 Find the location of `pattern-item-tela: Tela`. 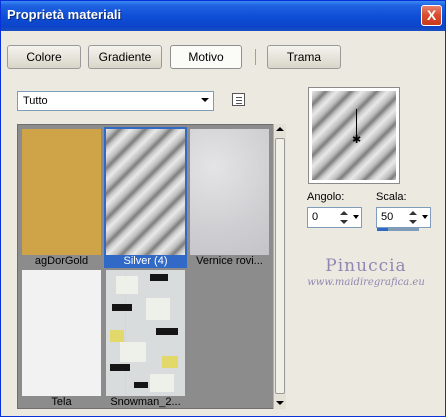

pattern-item-tela: Tela is located at coordinates (61, 338).